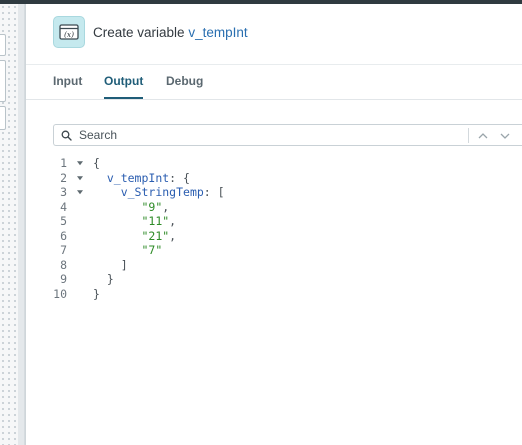 Image resolution: width=522 pixels, height=445 pixels. Describe the element at coordinates (274, 82) in the screenshot. I see `tab-bar: Input Output Debug` at that location.